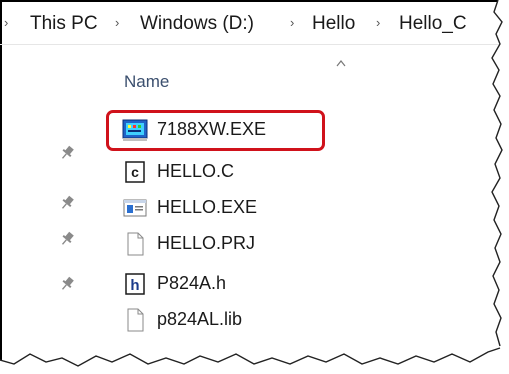 Image resolution: width=509 pixels, height=374 pixels. Describe the element at coordinates (207, 207) in the screenshot. I see `file-name: HELLO.EXE` at that location.